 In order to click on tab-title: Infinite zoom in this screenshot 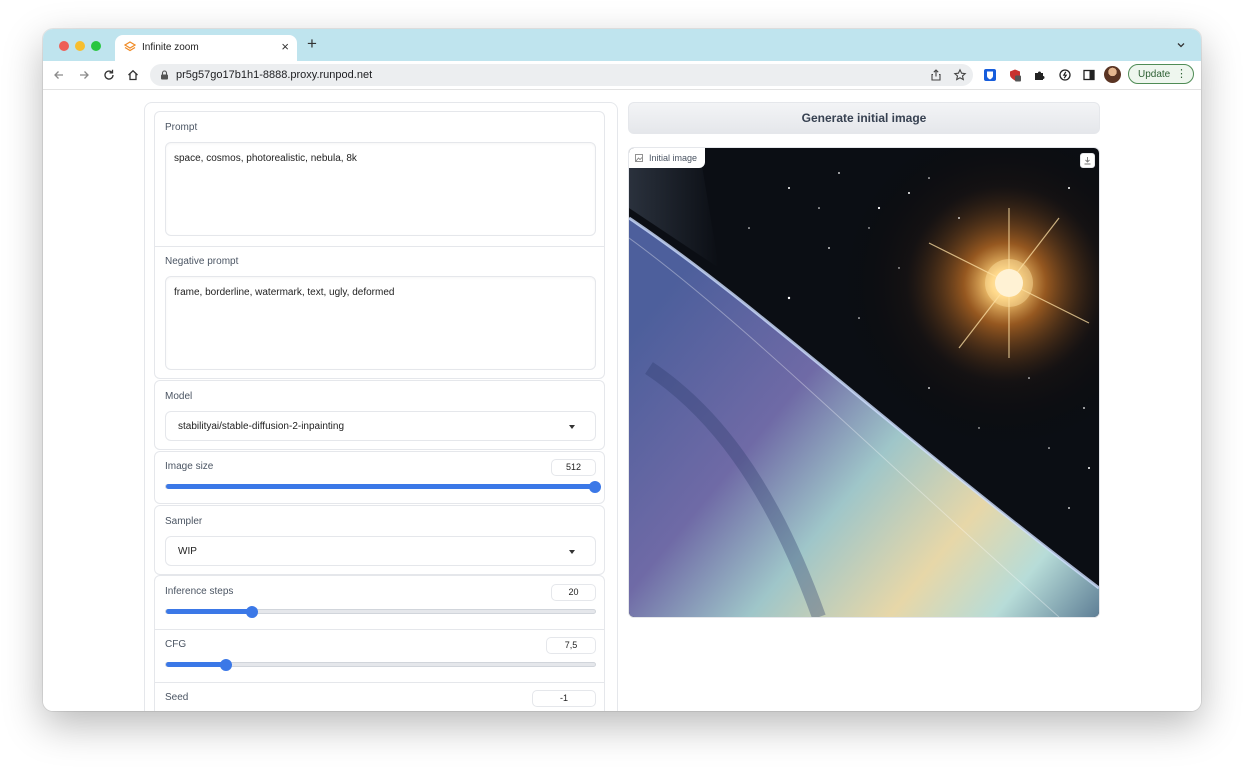, I will do `click(170, 47)`.